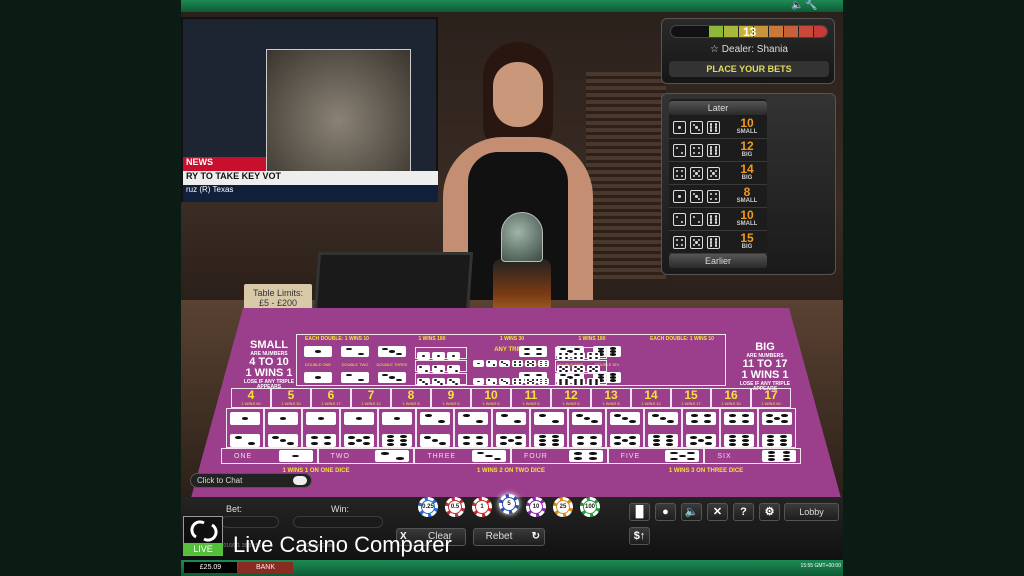 The image size is (1024, 576). Describe the element at coordinates (769, 512) in the screenshot. I see `settings-gear-icon: ⚙` at that location.